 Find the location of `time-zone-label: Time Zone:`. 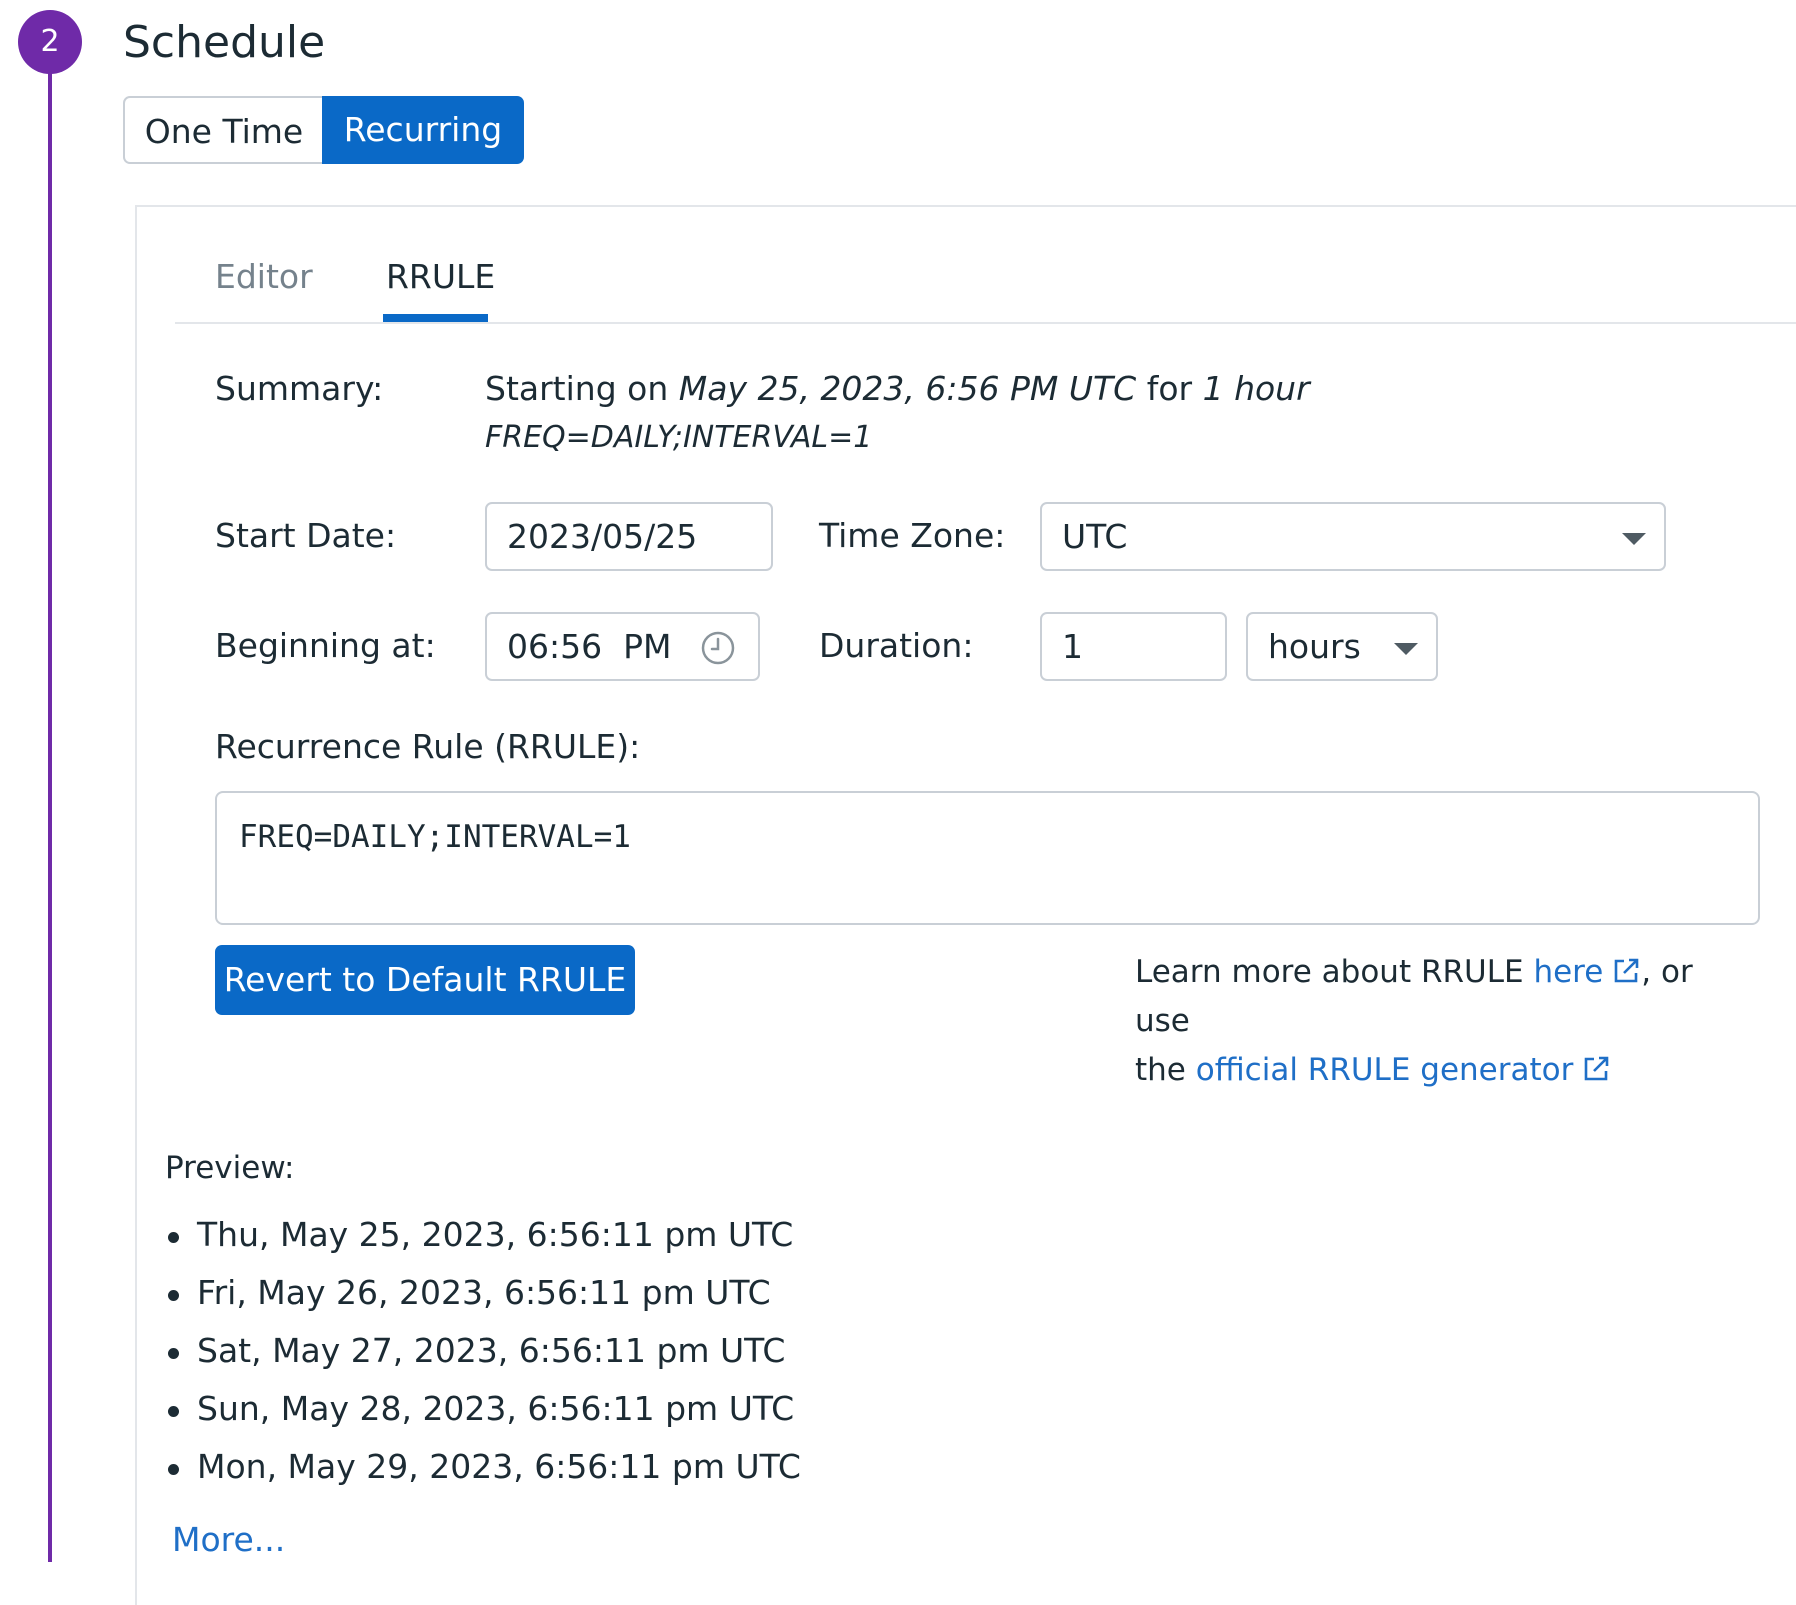

time-zone-label: Time Zone: is located at coordinates (912, 535).